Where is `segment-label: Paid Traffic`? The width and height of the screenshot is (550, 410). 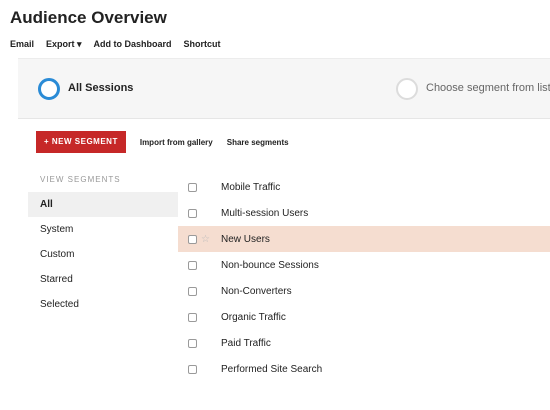
segment-label: Paid Traffic is located at coordinates (246, 343).